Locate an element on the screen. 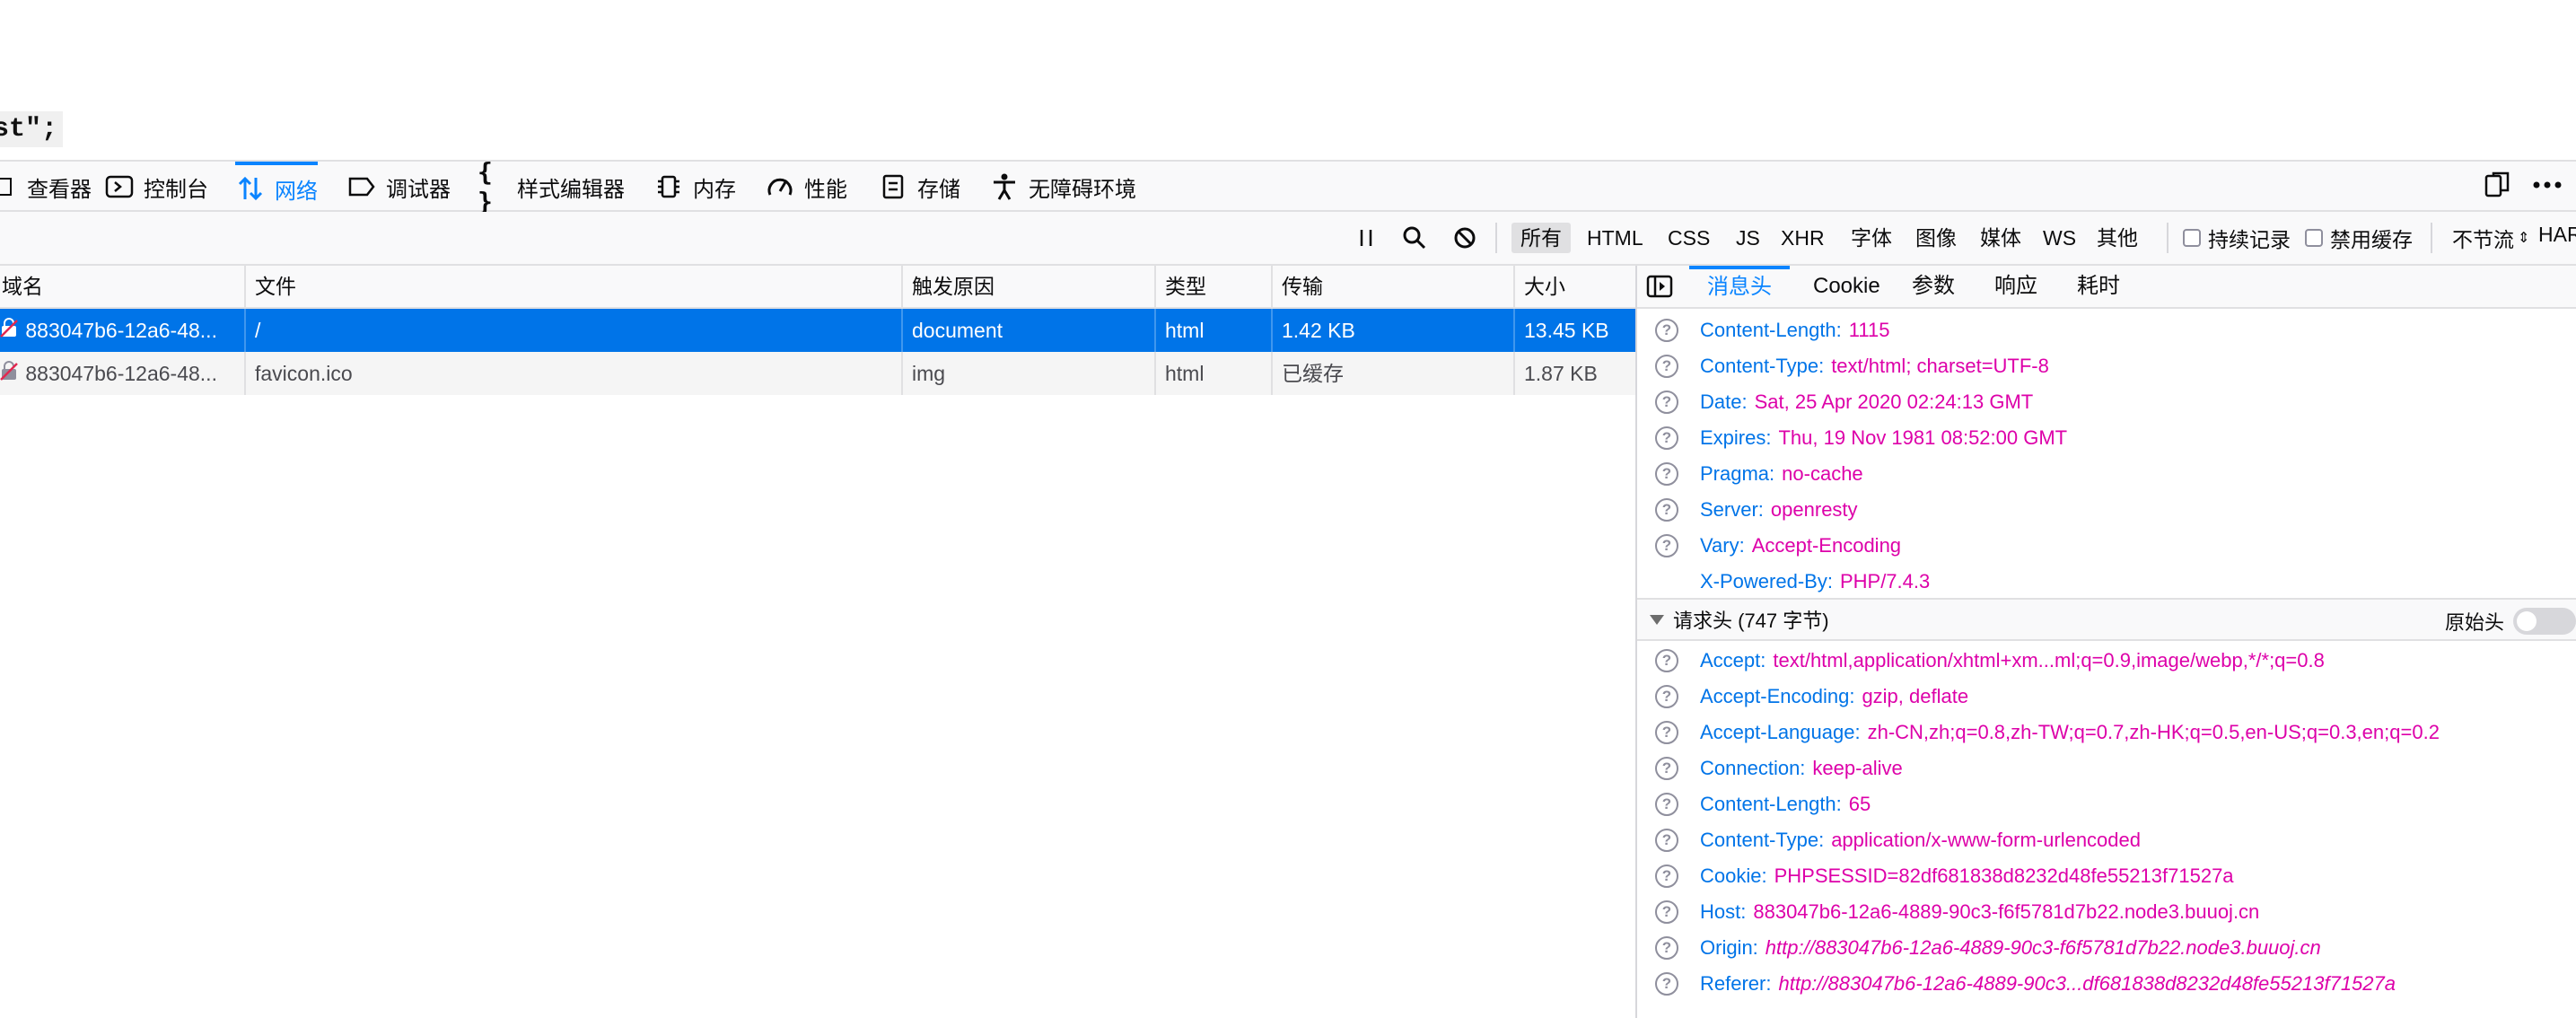 The width and height of the screenshot is (2576, 1018). request-headers-section: 请求头 (747 字节) 原始头 is located at coordinates (2106, 619).